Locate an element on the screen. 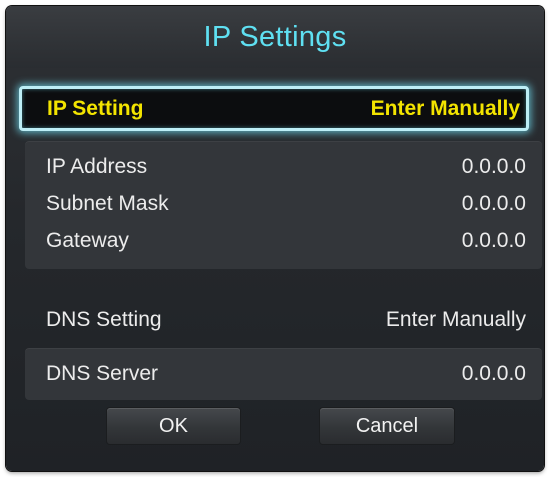  dns-setting-row: DNS Setting Enter Manually is located at coordinates (286, 320).